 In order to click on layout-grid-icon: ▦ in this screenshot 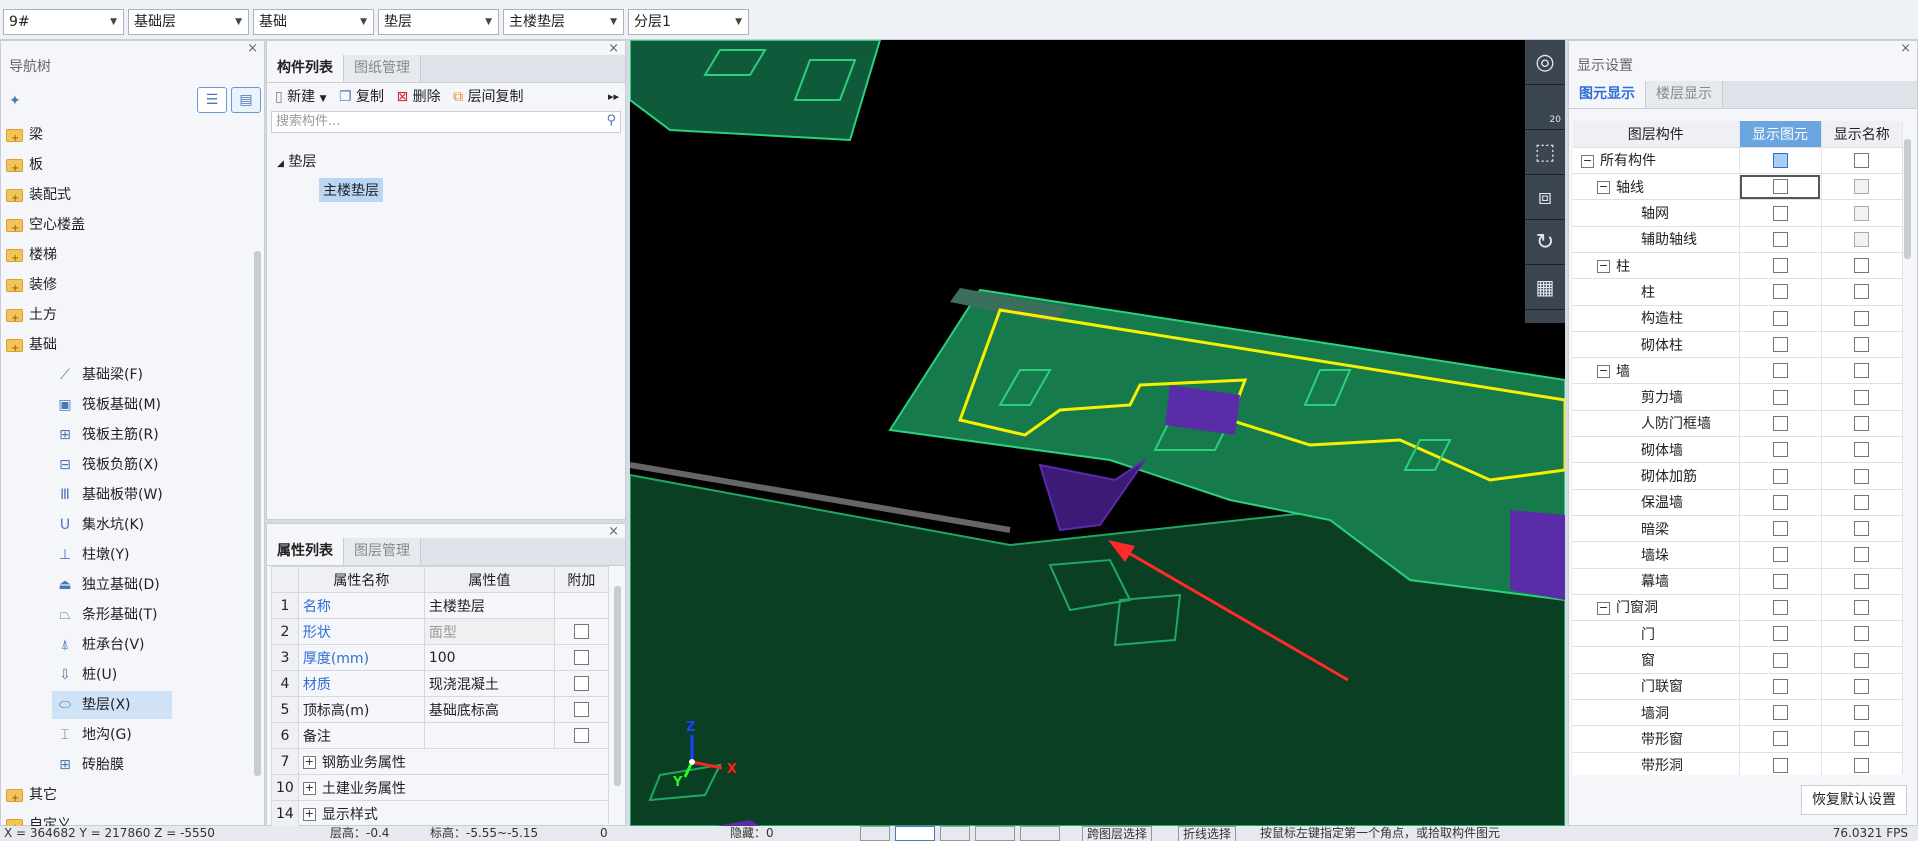, I will do `click(1545, 287)`.